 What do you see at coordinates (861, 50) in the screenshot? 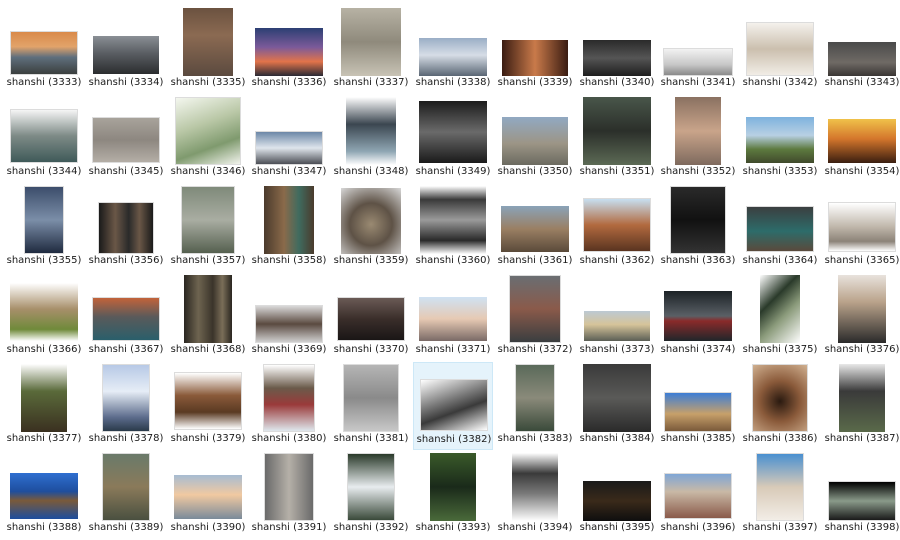
I see `file-item: shanshi (3343)` at bounding box center [861, 50].